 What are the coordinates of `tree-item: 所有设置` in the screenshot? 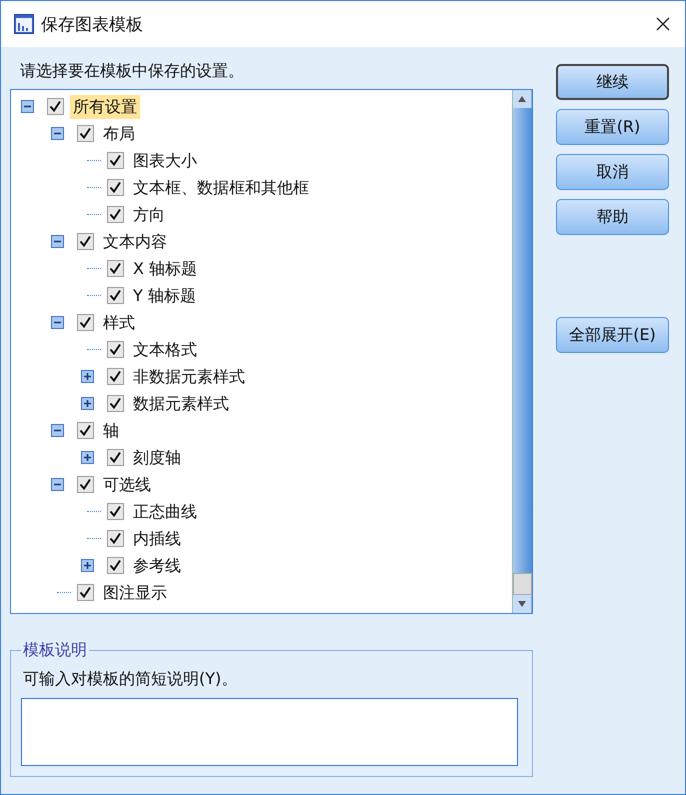 It's located at (105, 106).